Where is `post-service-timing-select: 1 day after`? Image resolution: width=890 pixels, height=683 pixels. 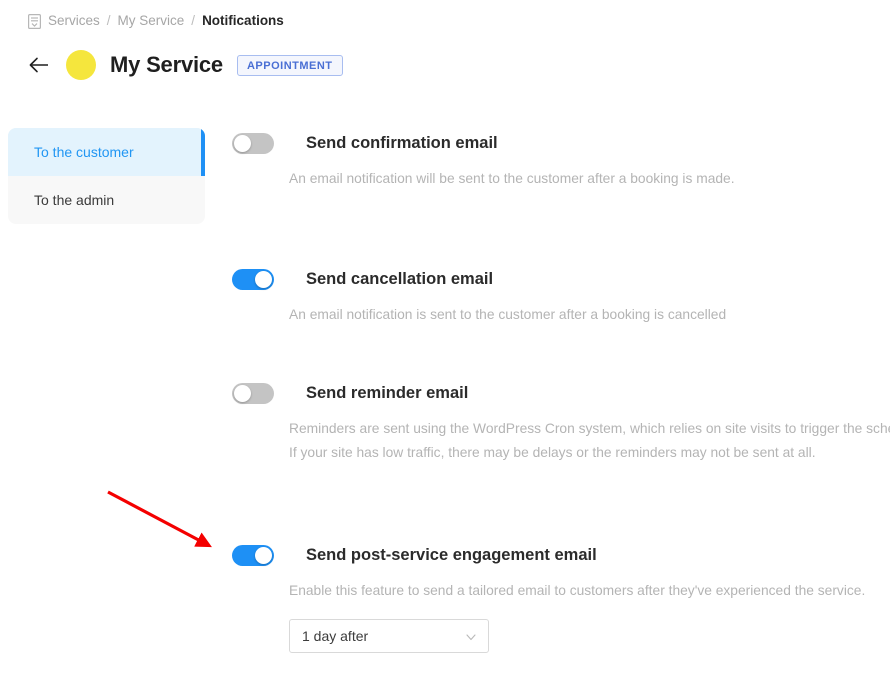 post-service-timing-select: 1 day after is located at coordinates (389, 635).